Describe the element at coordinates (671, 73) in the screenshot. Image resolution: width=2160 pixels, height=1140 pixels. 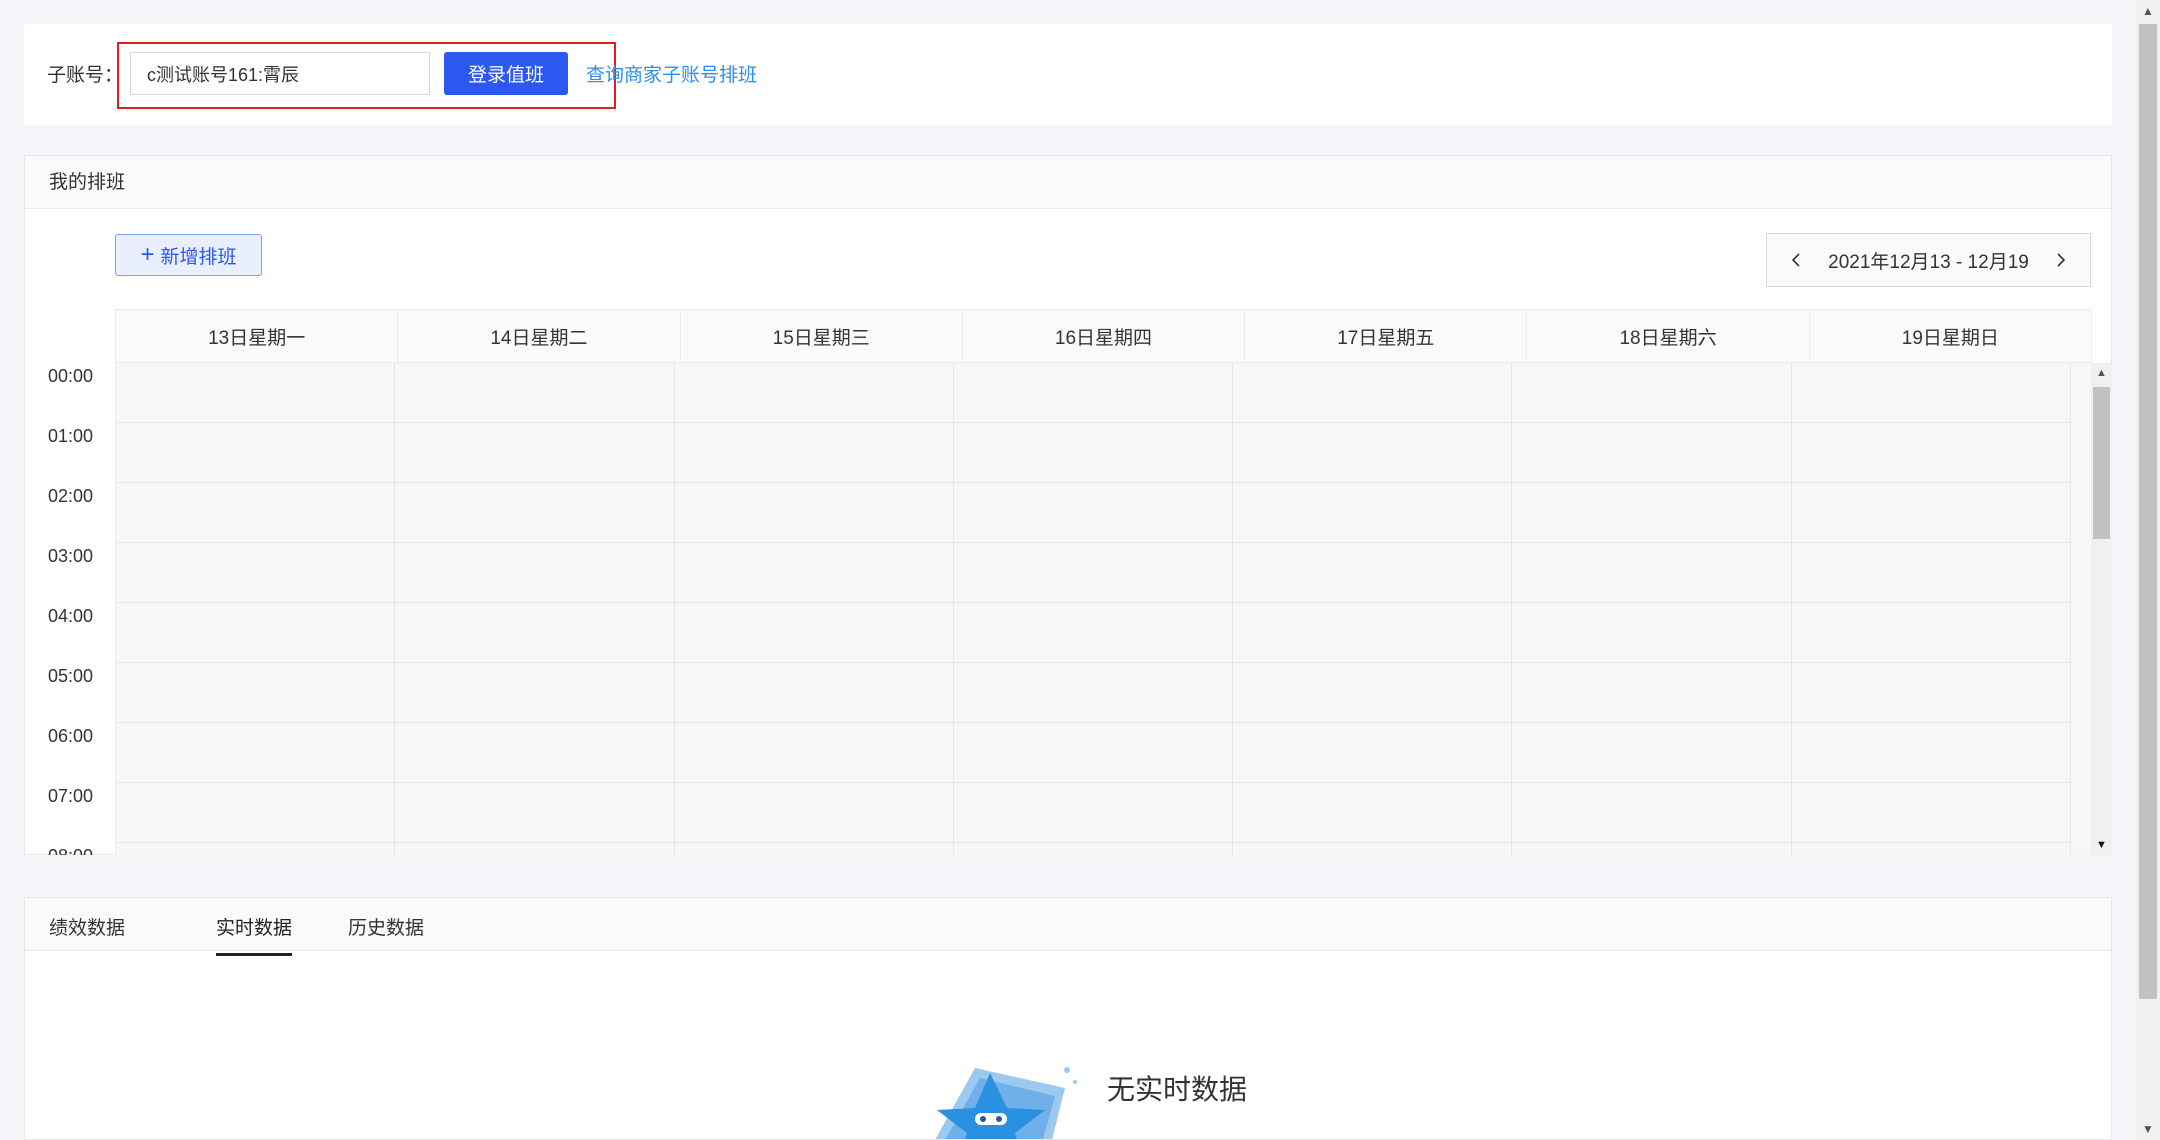
I see `query-schedule-link: 查询商家子账号排班` at that location.